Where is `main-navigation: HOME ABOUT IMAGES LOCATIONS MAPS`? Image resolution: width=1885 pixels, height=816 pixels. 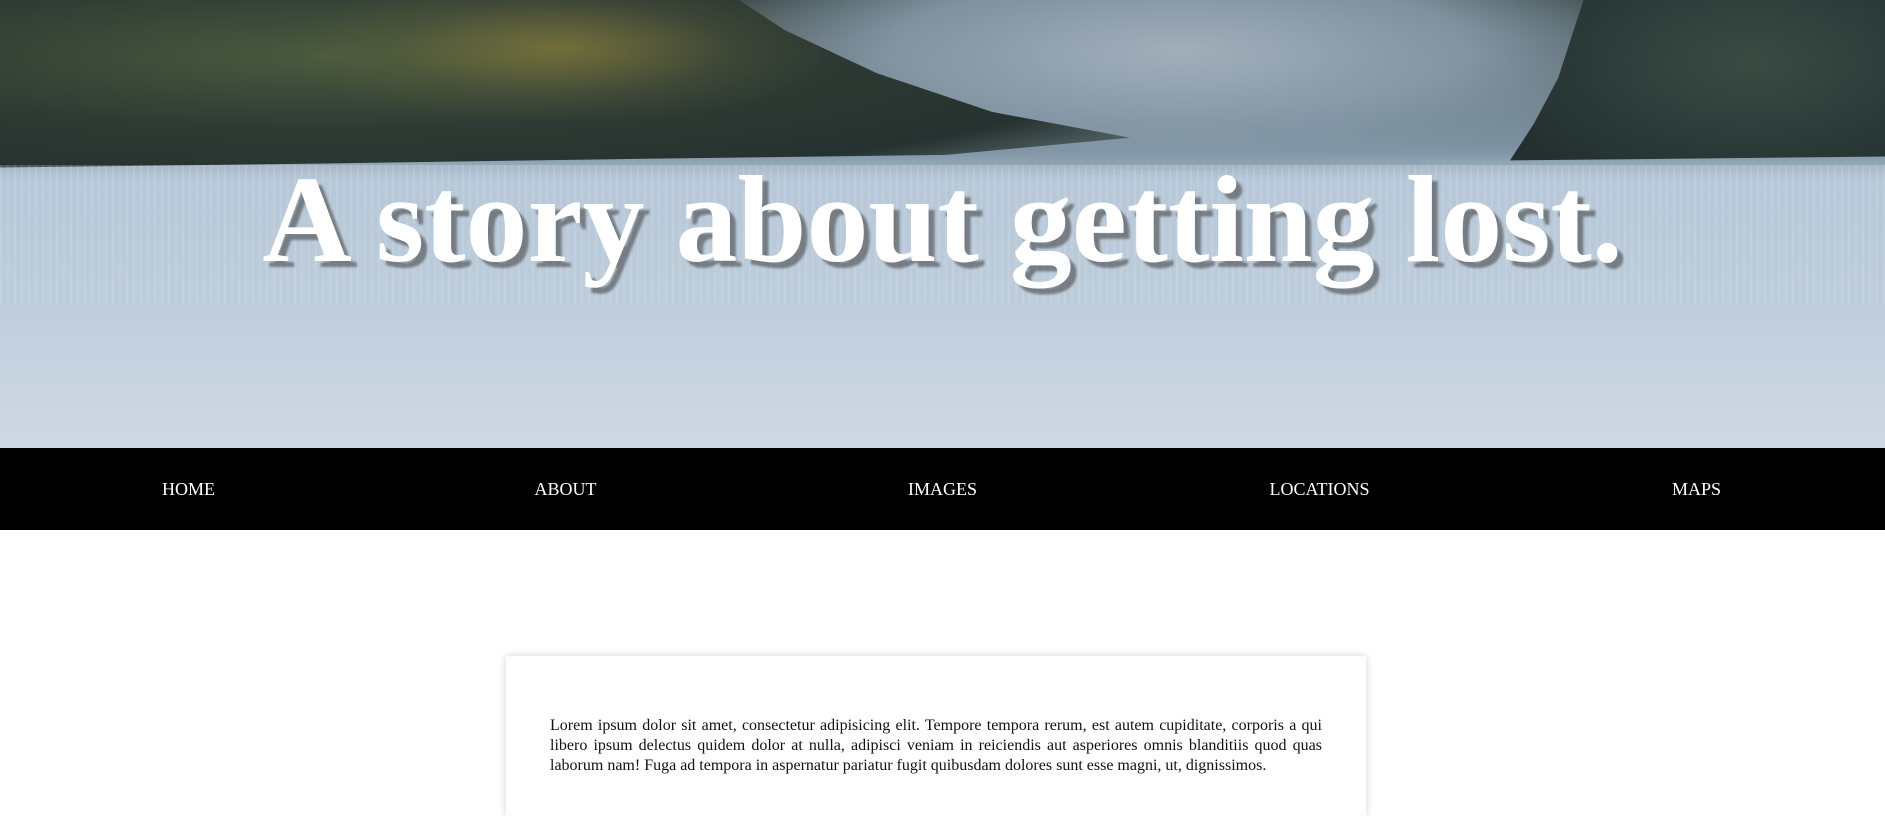
main-navigation: HOME ABOUT IMAGES LOCATIONS MAPS is located at coordinates (942, 489).